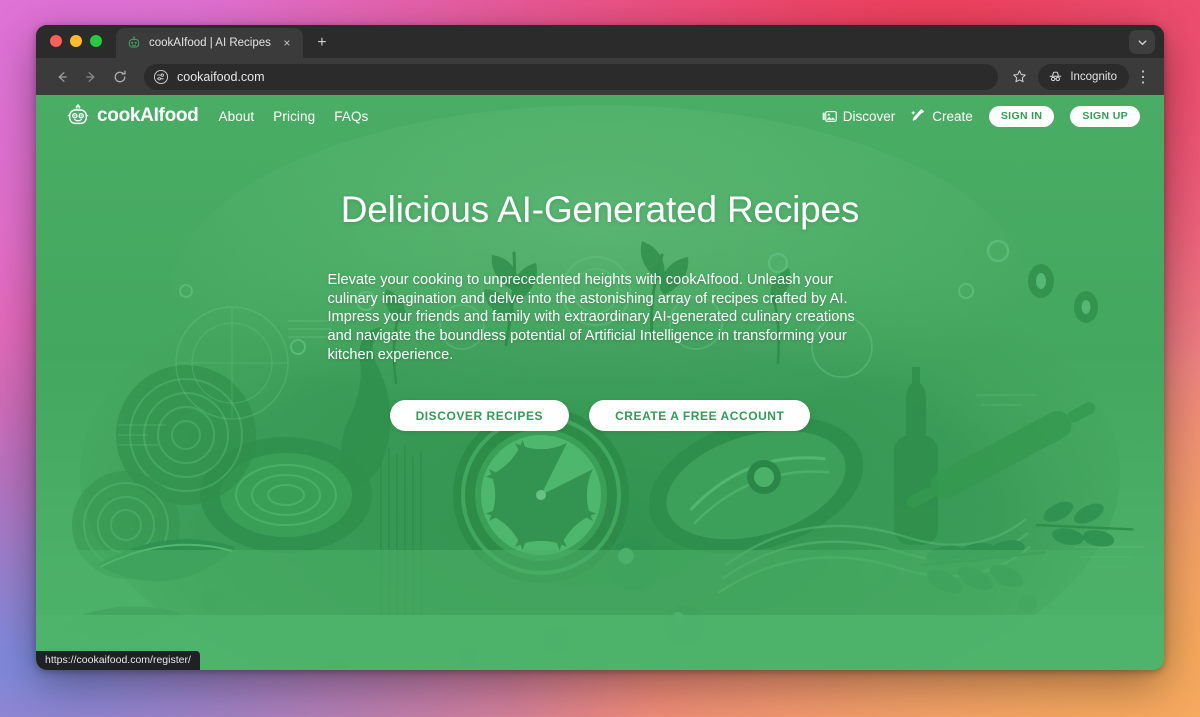 The image size is (1200, 717). What do you see at coordinates (119, 76) in the screenshot?
I see `reload-button` at bounding box center [119, 76].